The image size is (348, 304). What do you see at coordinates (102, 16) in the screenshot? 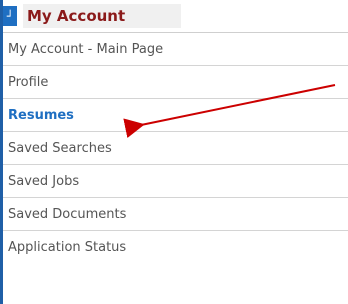
I see `panel-title: My Account` at bounding box center [102, 16].